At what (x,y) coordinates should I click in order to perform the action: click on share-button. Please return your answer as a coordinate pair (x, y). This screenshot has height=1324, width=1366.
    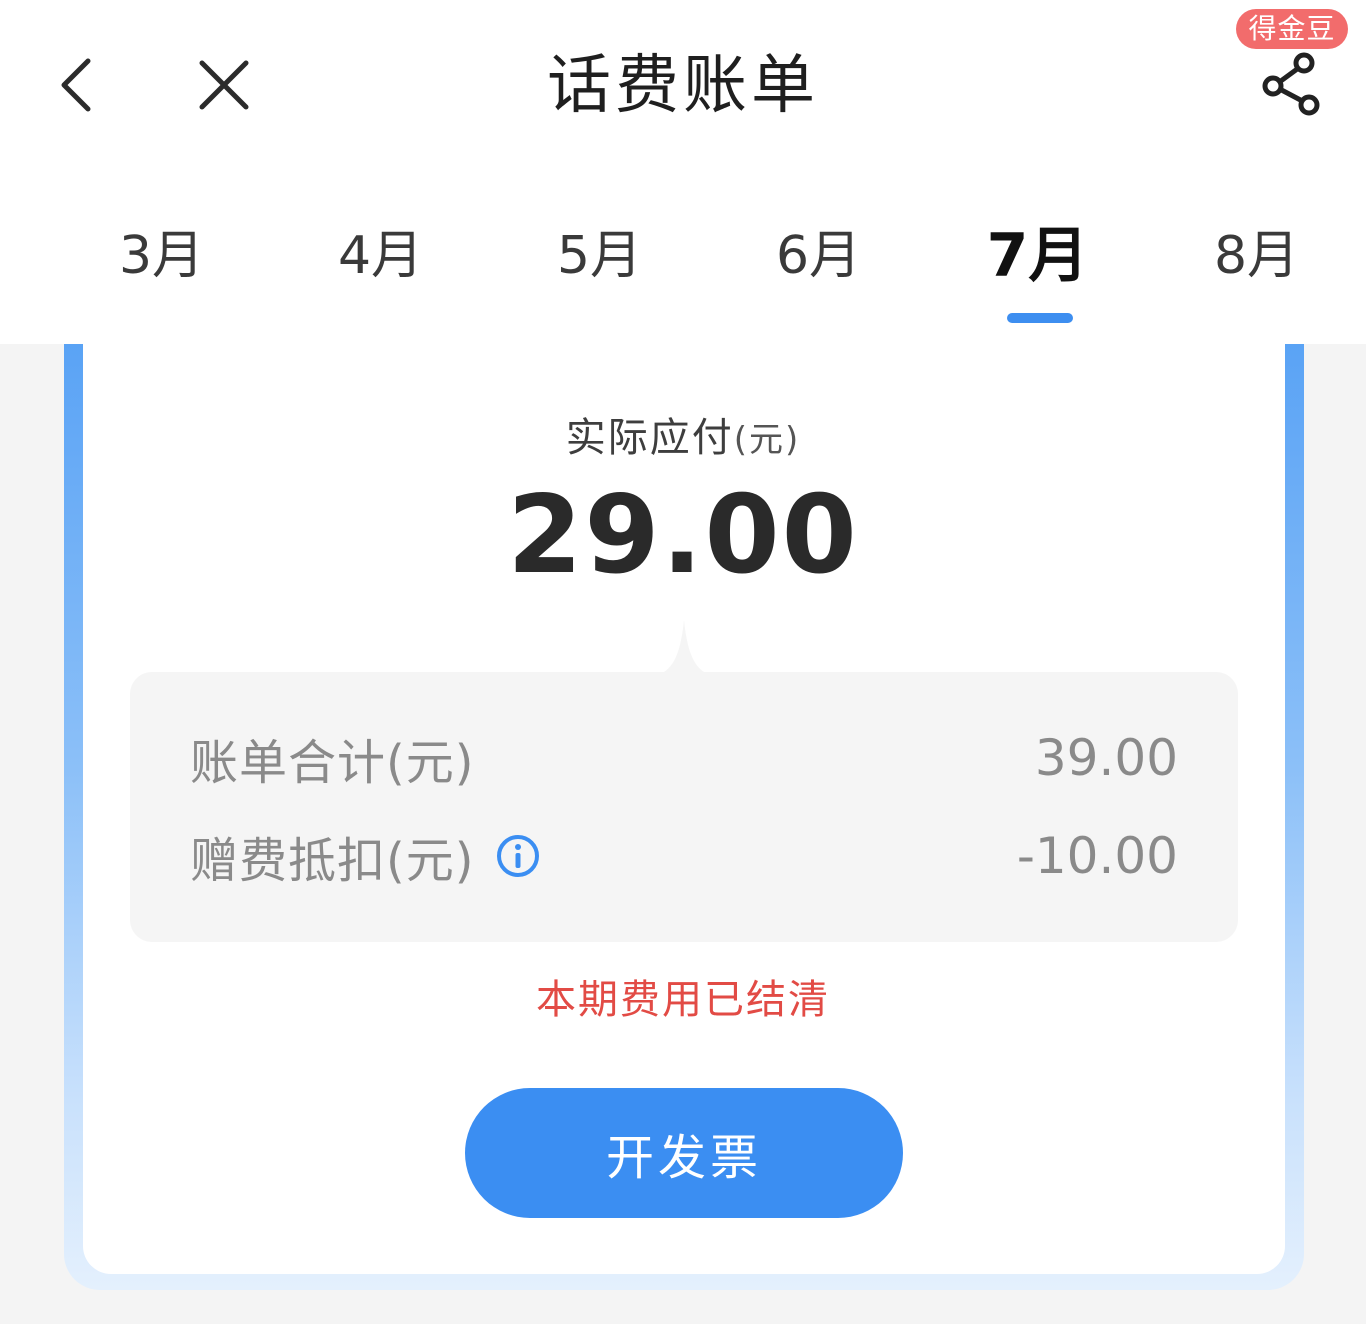
    Looking at the image, I should click on (1292, 84).